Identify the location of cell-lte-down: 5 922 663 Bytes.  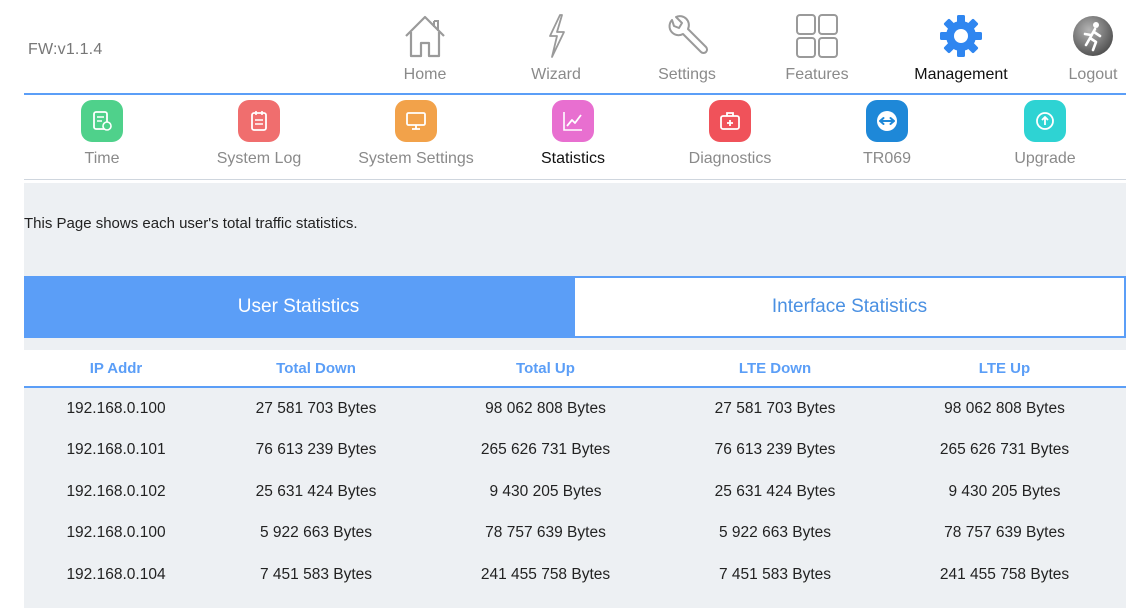
(775, 533).